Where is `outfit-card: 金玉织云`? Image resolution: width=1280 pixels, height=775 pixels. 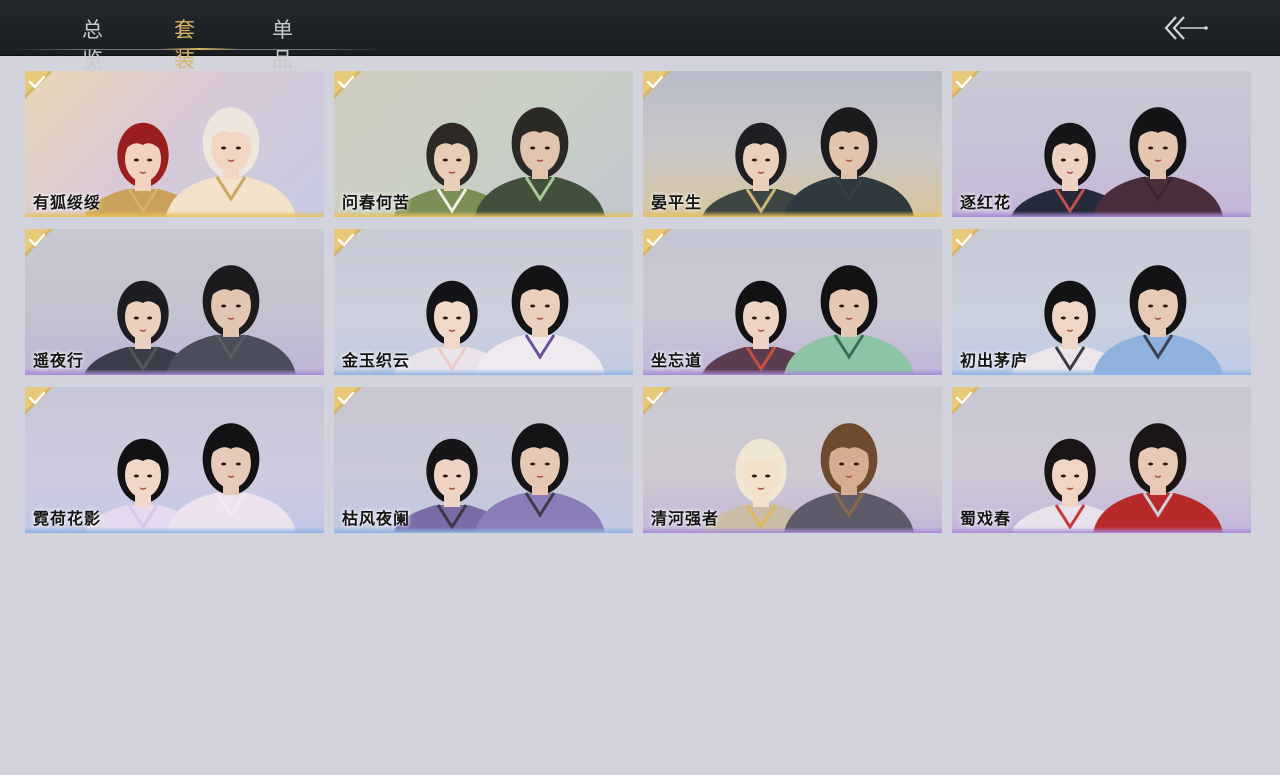
outfit-card: 金玉织云 is located at coordinates (483, 302).